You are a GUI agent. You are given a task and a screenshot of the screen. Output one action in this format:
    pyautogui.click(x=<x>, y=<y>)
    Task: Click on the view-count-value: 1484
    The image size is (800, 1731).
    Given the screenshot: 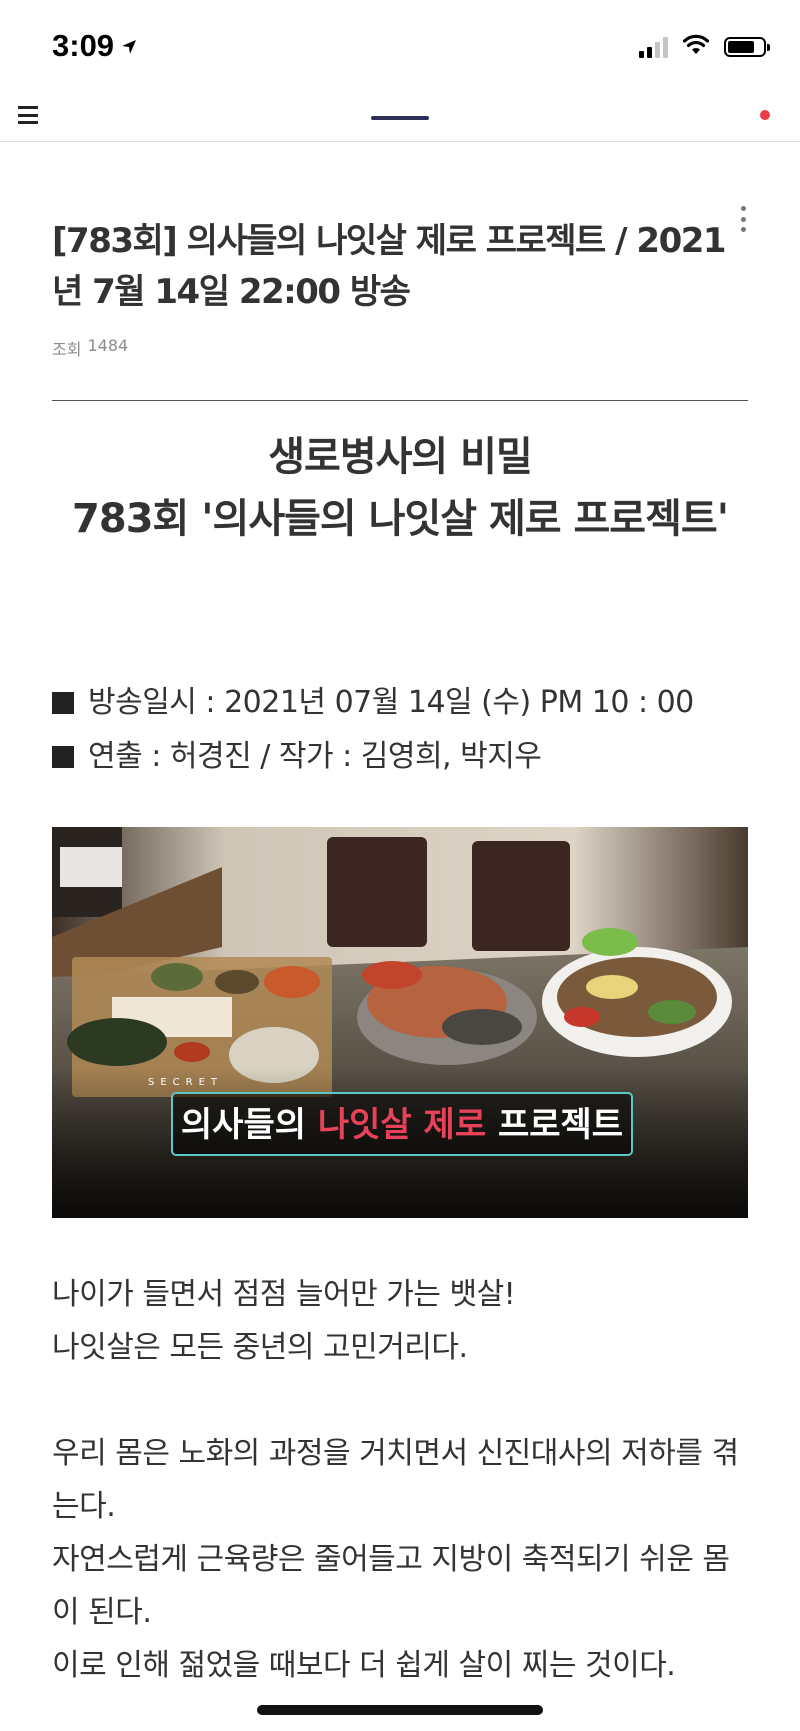 What is the action you would take?
    pyautogui.click(x=108, y=345)
    